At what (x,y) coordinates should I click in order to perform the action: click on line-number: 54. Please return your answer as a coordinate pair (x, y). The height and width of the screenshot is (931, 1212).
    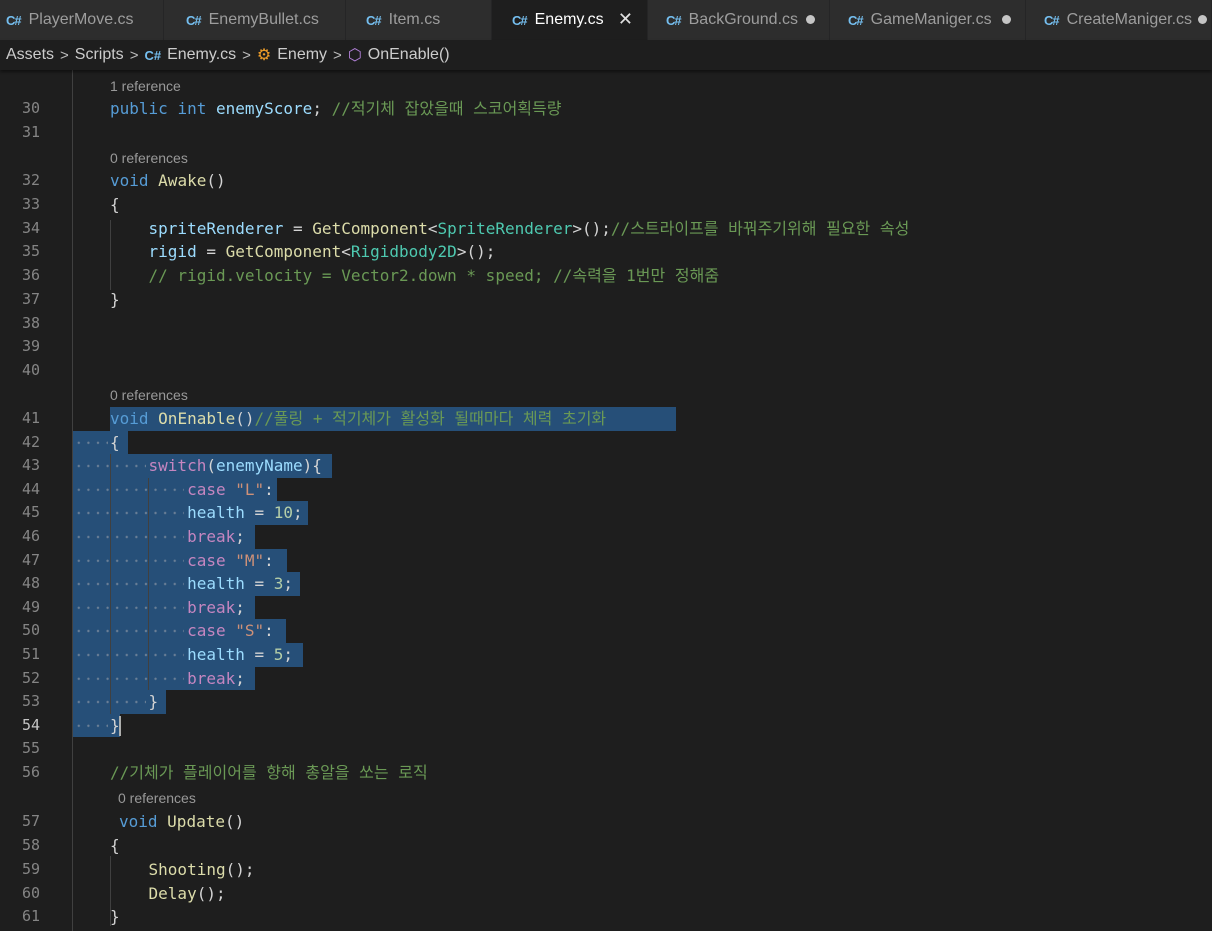
    Looking at the image, I should click on (30, 724).